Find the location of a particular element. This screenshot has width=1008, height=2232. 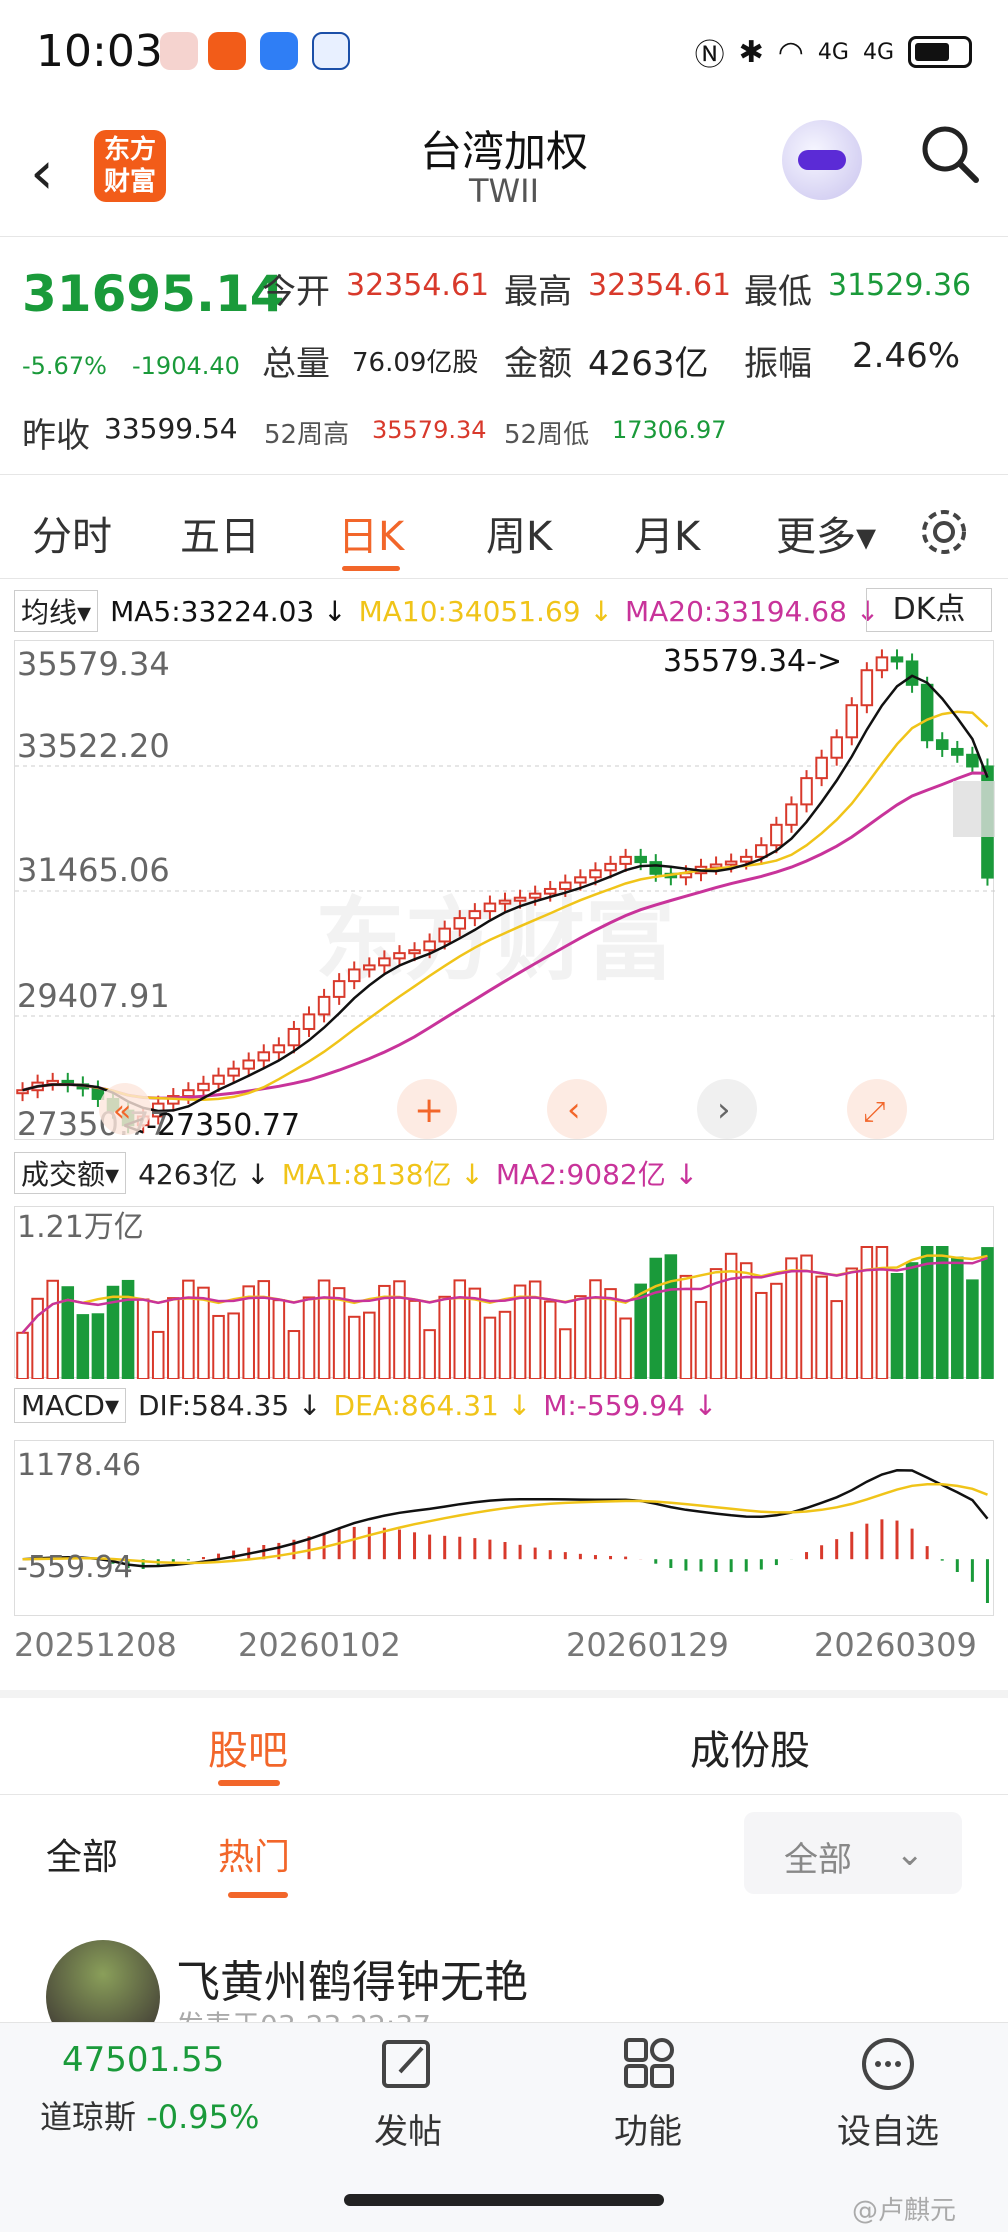

macd-dea: DEA:864.31 ↓ is located at coordinates (432, 1405).